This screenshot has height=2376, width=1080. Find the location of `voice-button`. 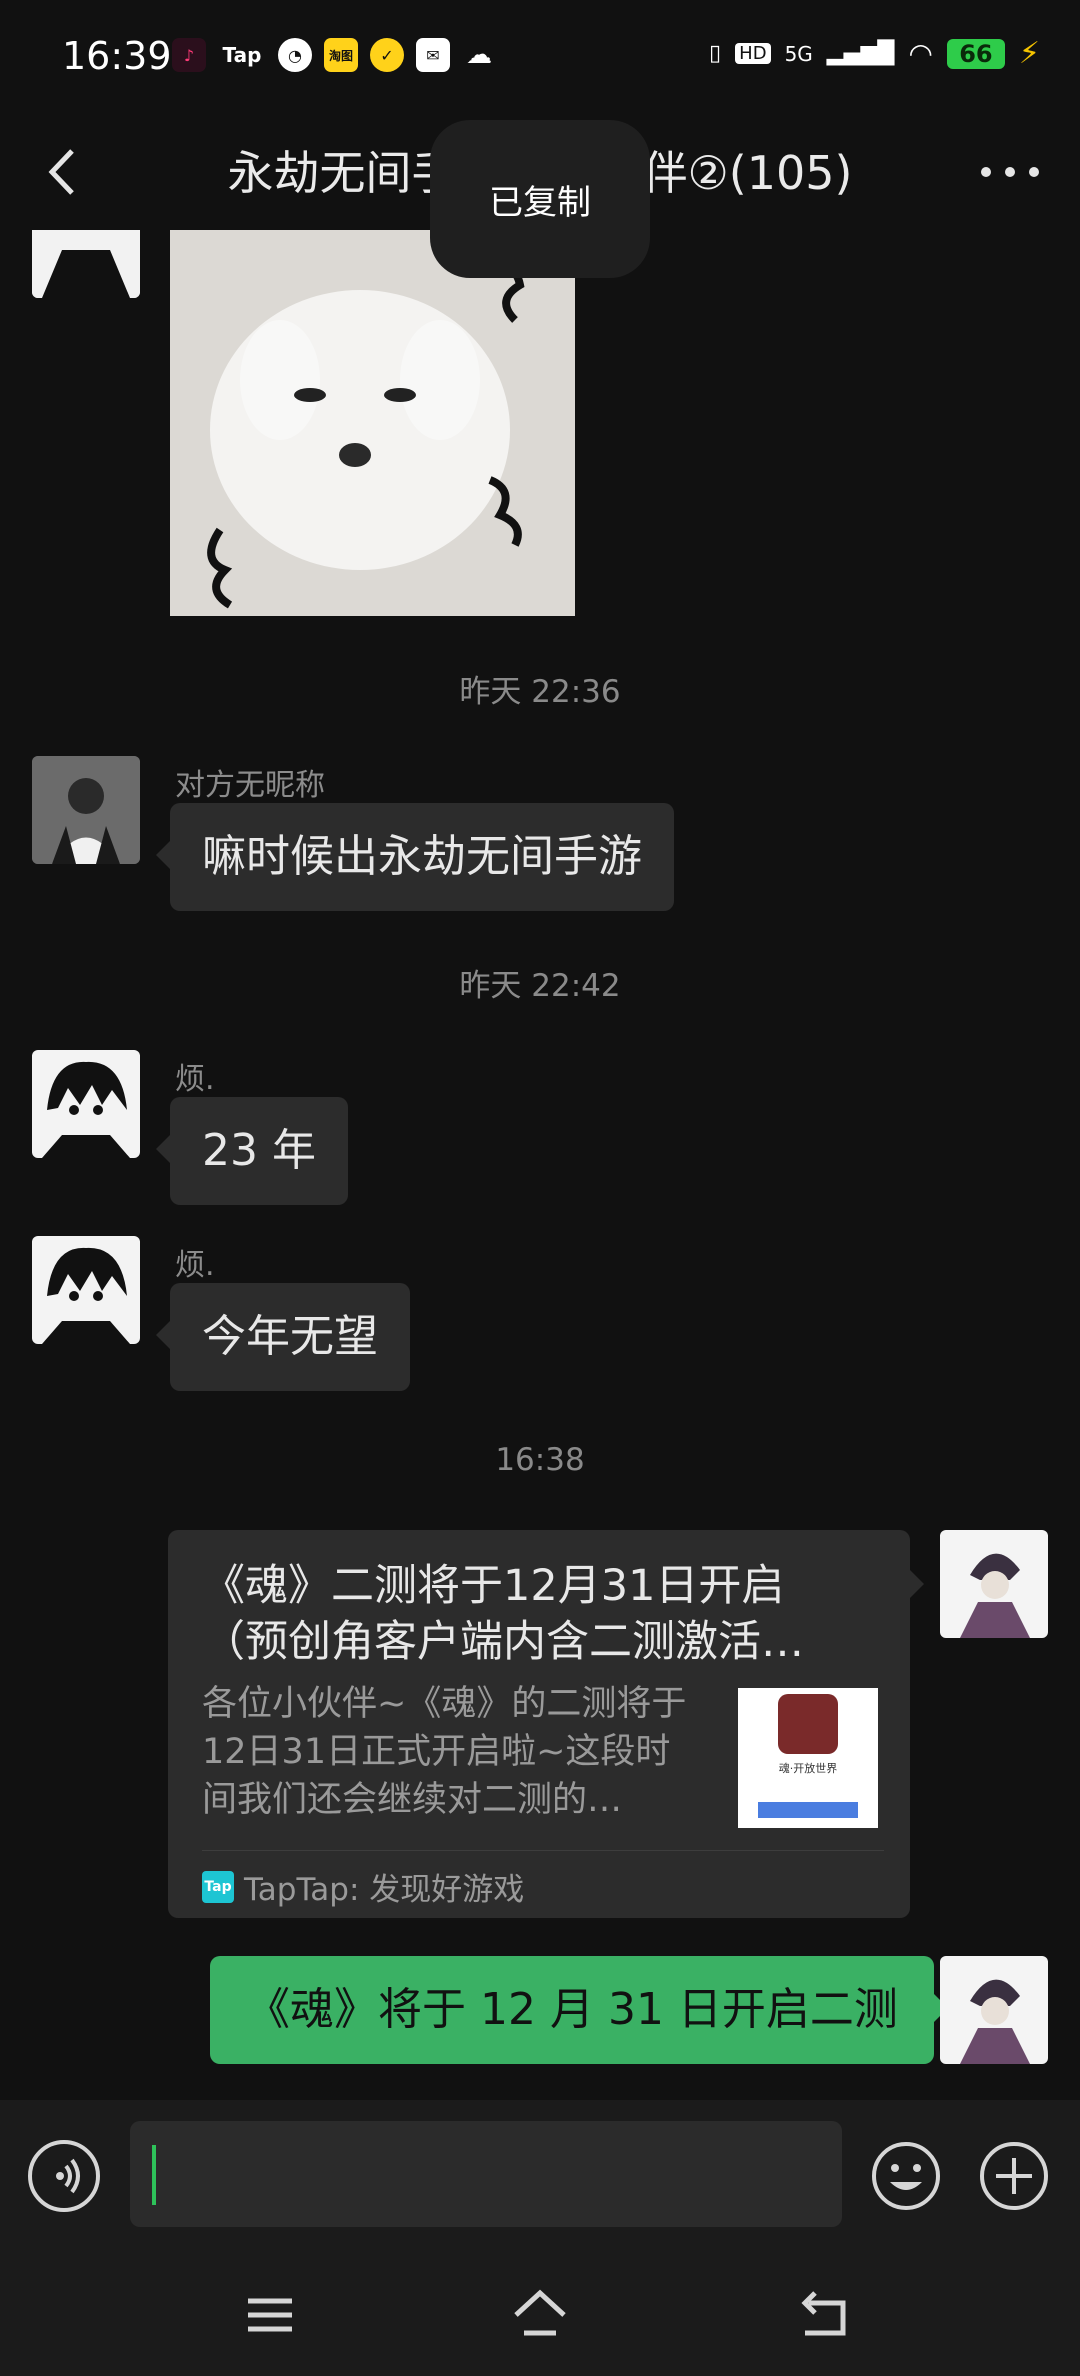

voice-button is located at coordinates (64, 2176).